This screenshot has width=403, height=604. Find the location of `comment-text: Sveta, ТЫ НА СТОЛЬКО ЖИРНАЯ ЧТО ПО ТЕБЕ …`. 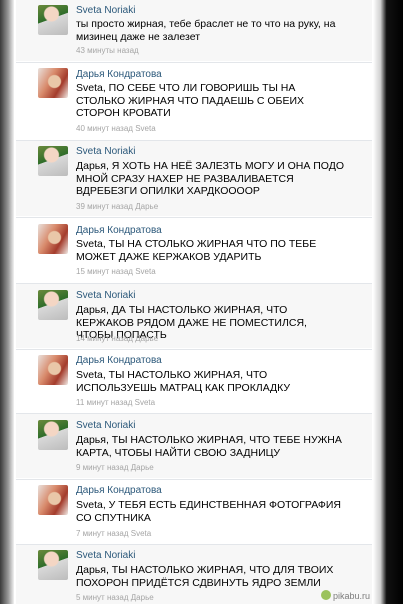

comment-text: Sveta, ТЫ НА СТОЛЬКО ЖИРНАЯ ЧТО ПО ТЕБЕ … is located at coordinates (196, 250).